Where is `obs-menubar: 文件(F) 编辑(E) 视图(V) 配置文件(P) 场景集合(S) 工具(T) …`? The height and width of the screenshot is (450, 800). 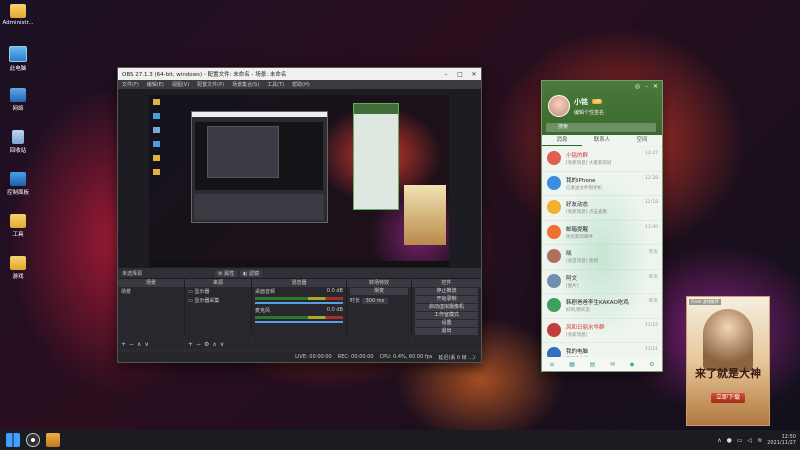 obs-menubar: 文件(F) 编辑(E) 视图(V) 配置文件(P) 场景集合(S) 工具(T) … is located at coordinates (299, 84).